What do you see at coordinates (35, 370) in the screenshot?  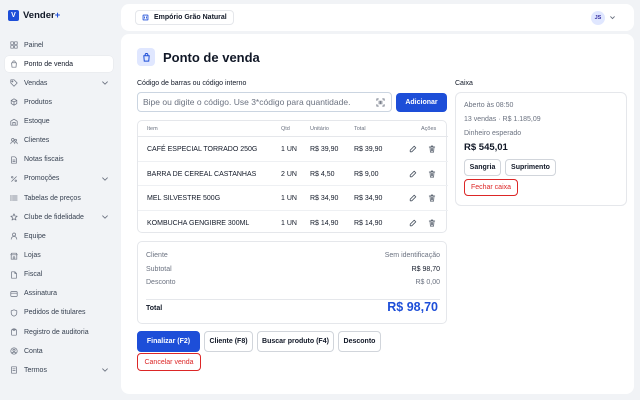 I see `sidebar-item-label: Termos` at bounding box center [35, 370].